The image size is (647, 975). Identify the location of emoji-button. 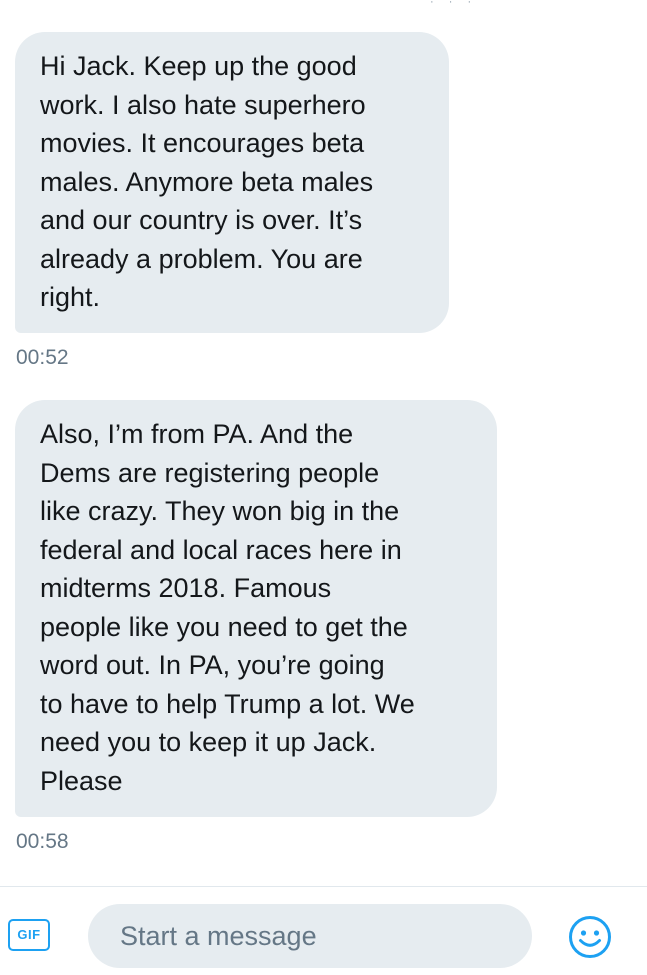
(590, 937).